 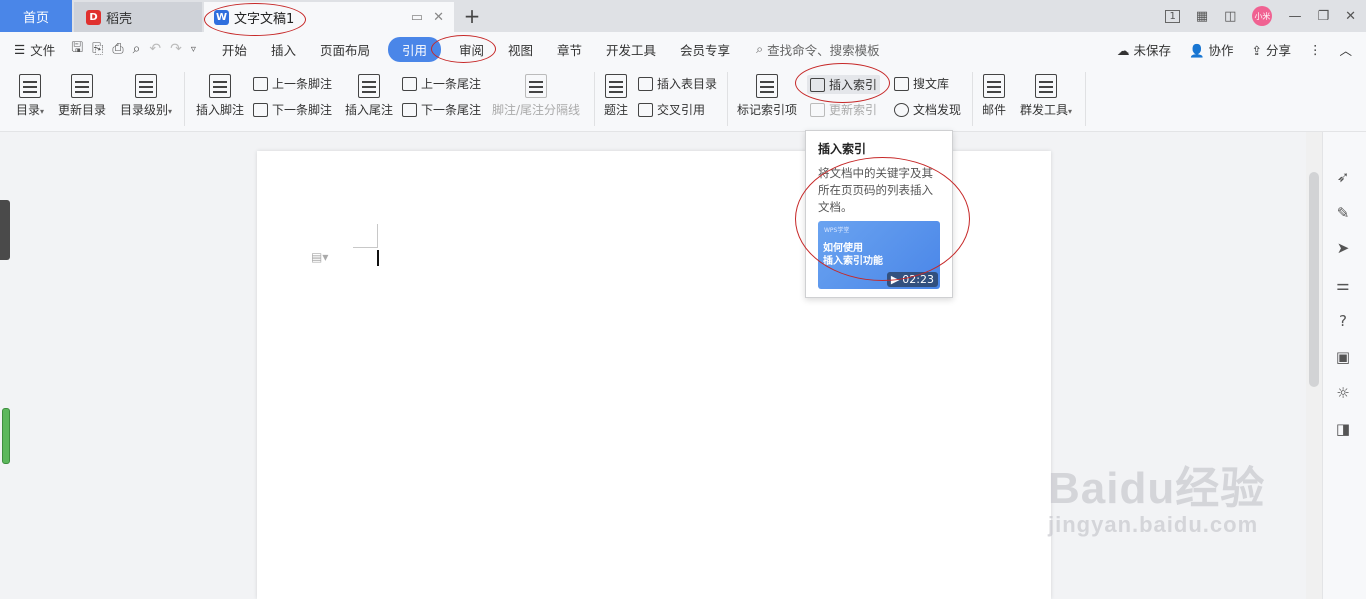 What do you see at coordinates (1230, 16) in the screenshot?
I see `skin-icon: ◫` at bounding box center [1230, 16].